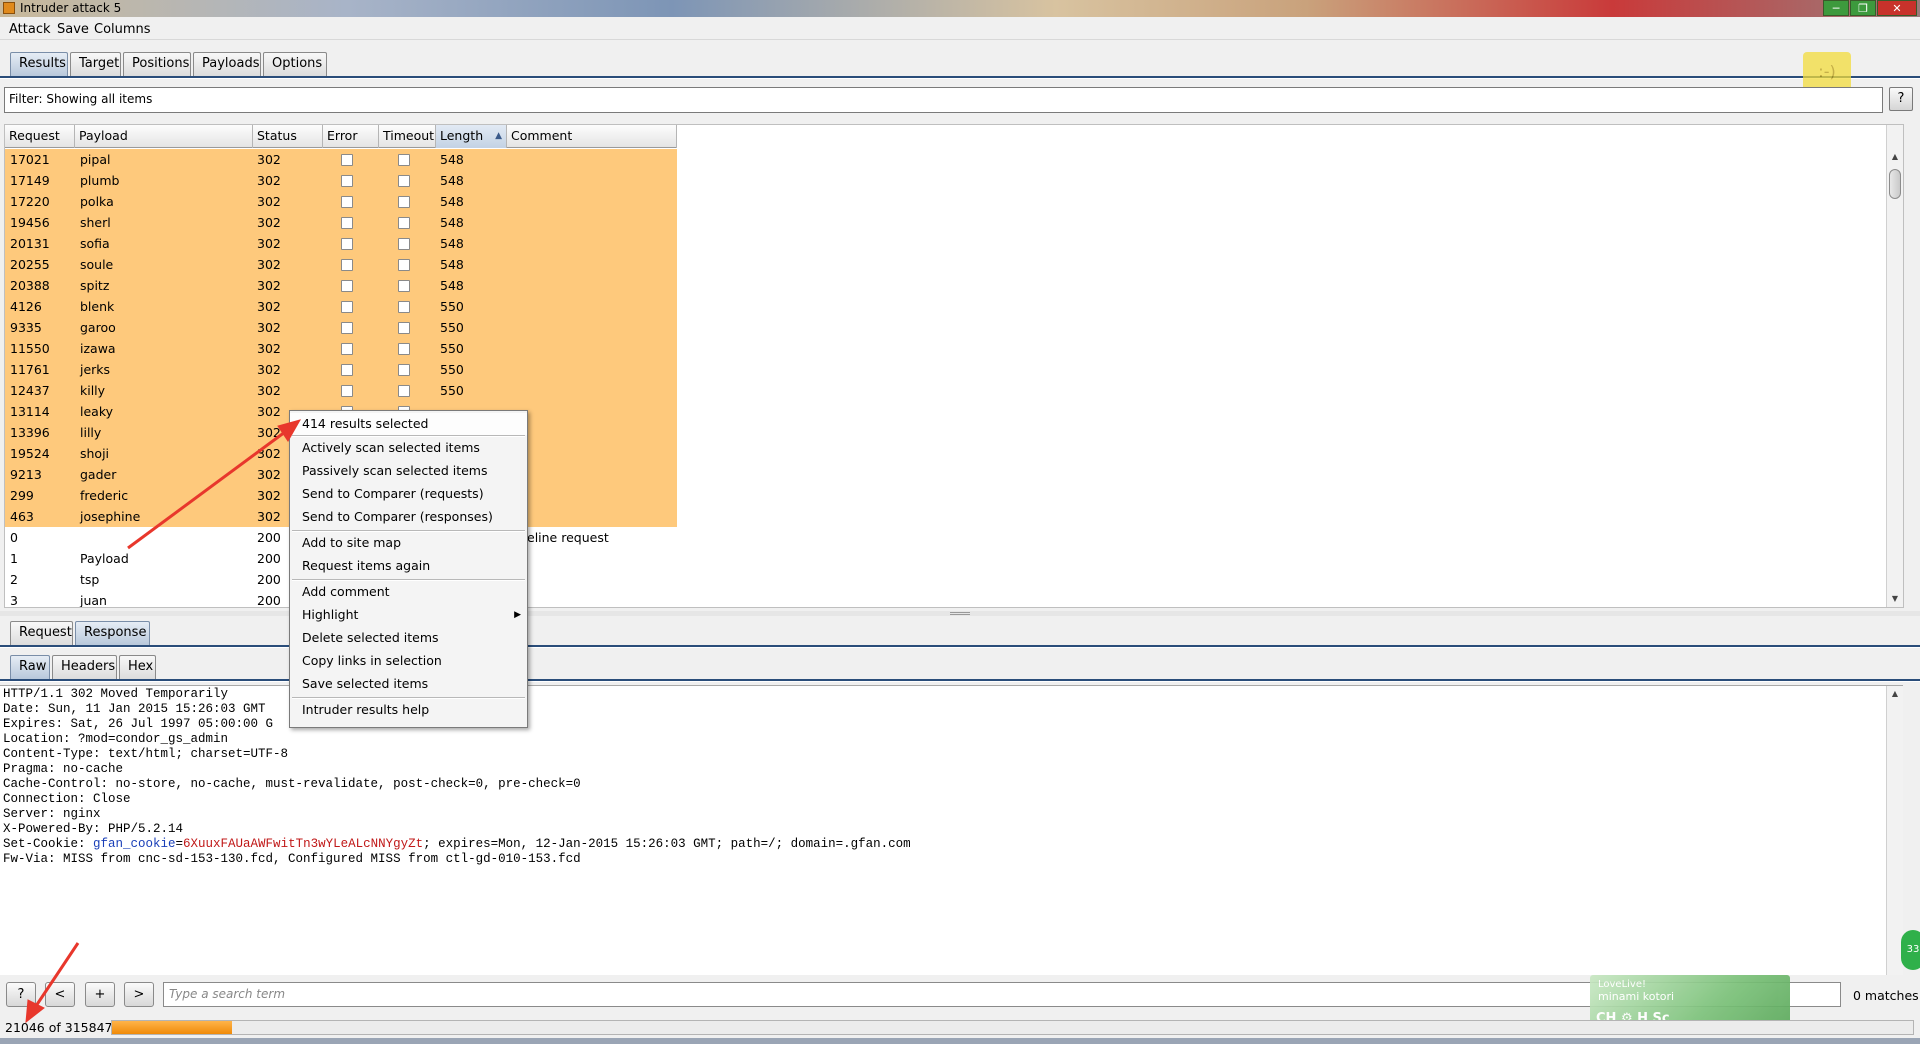 The height and width of the screenshot is (1044, 1920). I want to click on scroll-down-icon: ▼, so click(1895, 599).